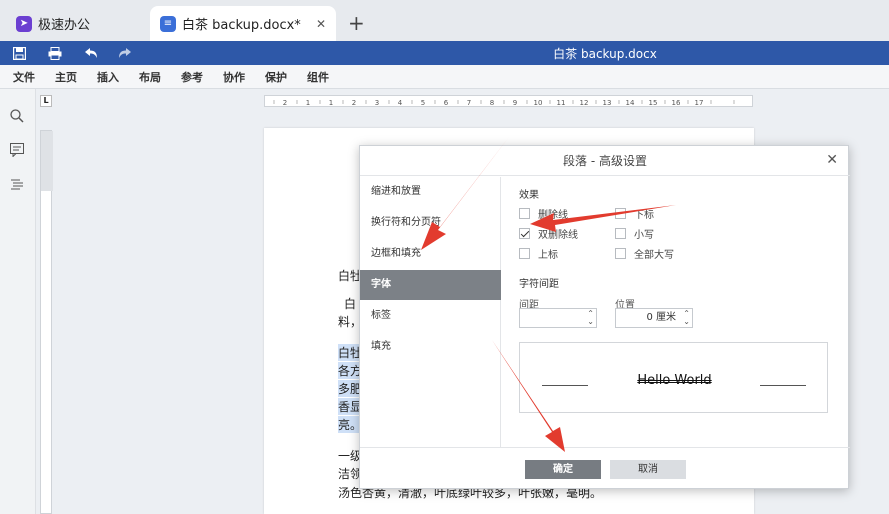 The height and width of the screenshot is (514, 889). I want to click on all-caps-checkbox: 全部大写, so click(644, 253).